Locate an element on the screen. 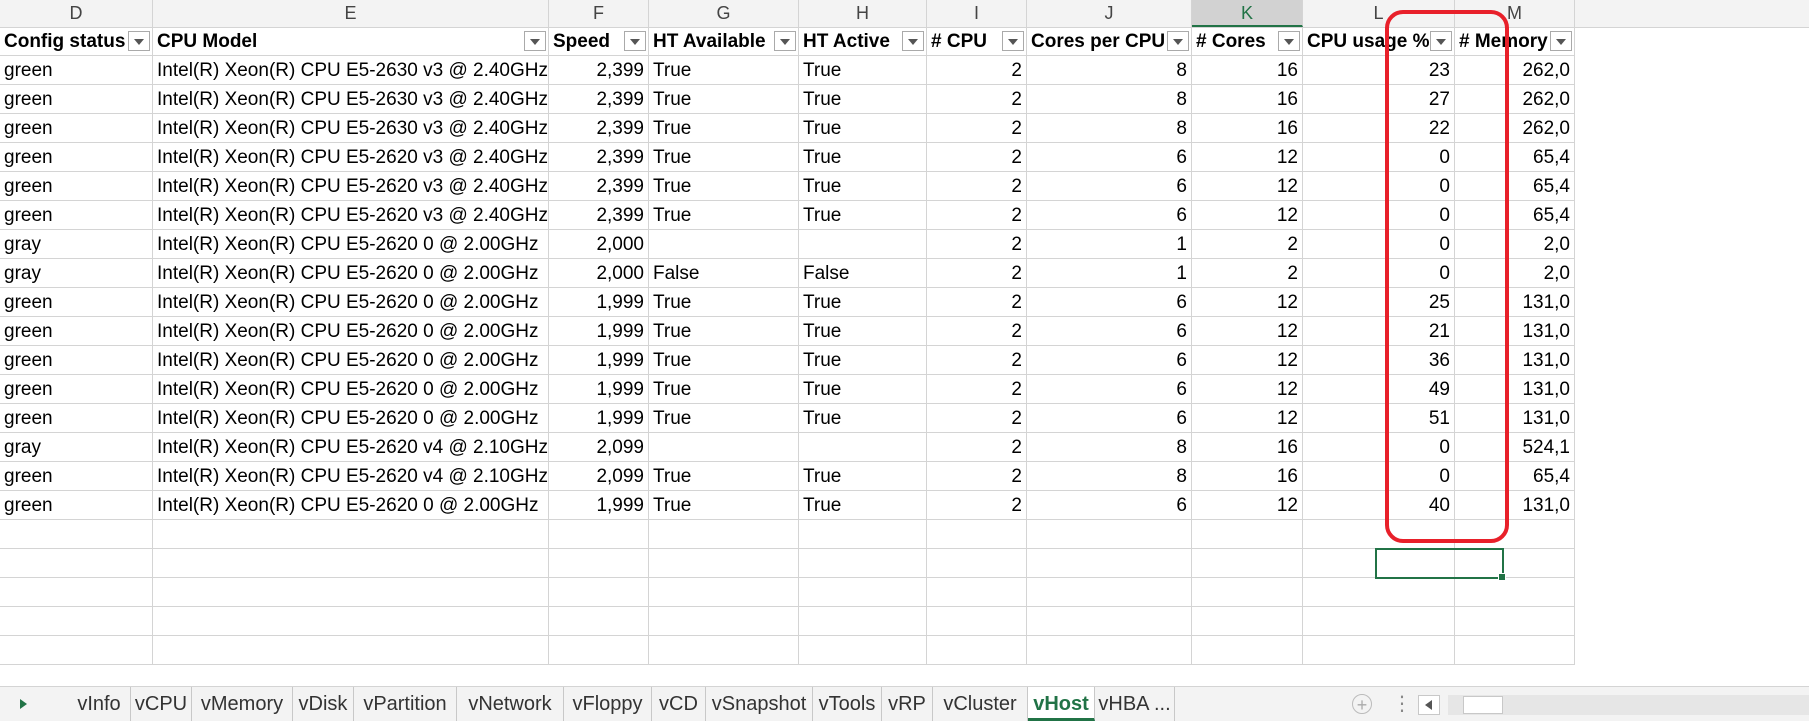  table-cell: 51 is located at coordinates (1379, 418).